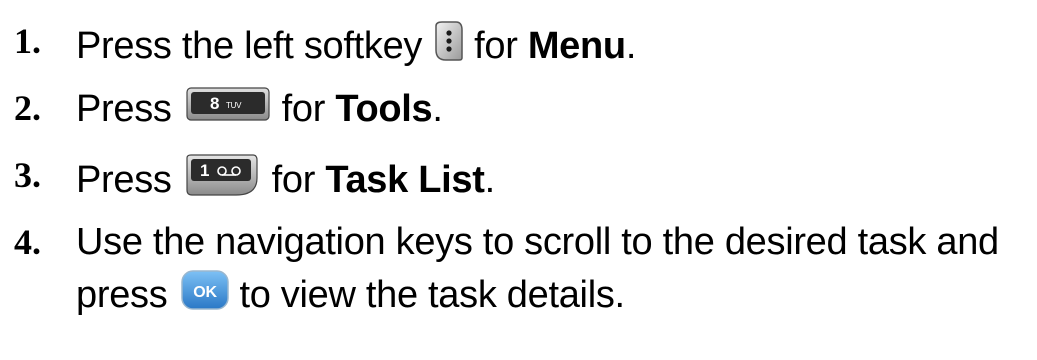 This screenshot has width=1037, height=360. I want to click on tools-label: Tools, so click(384, 108).